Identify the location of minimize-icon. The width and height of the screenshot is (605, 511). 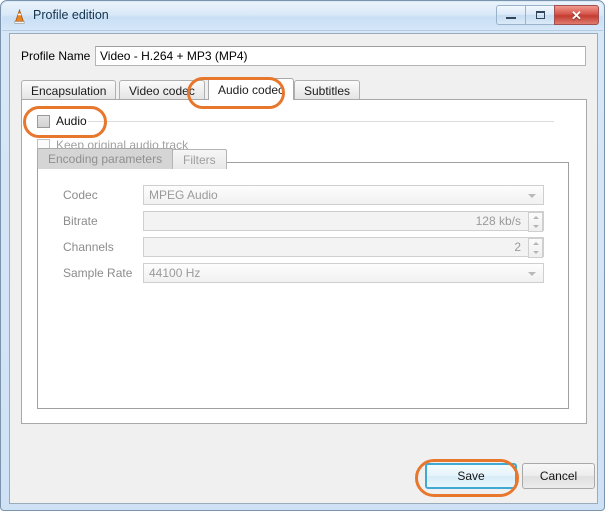
(511, 18).